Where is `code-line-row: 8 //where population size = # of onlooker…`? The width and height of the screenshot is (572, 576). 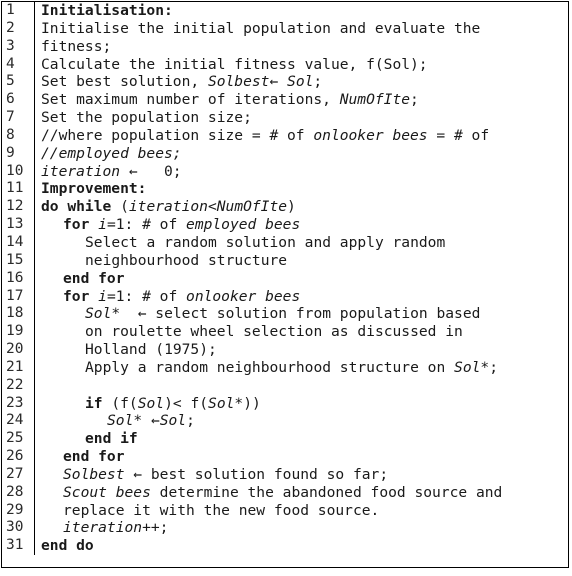 code-line-row: 8 //where population size = # of onlooker… is located at coordinates (285, 135).